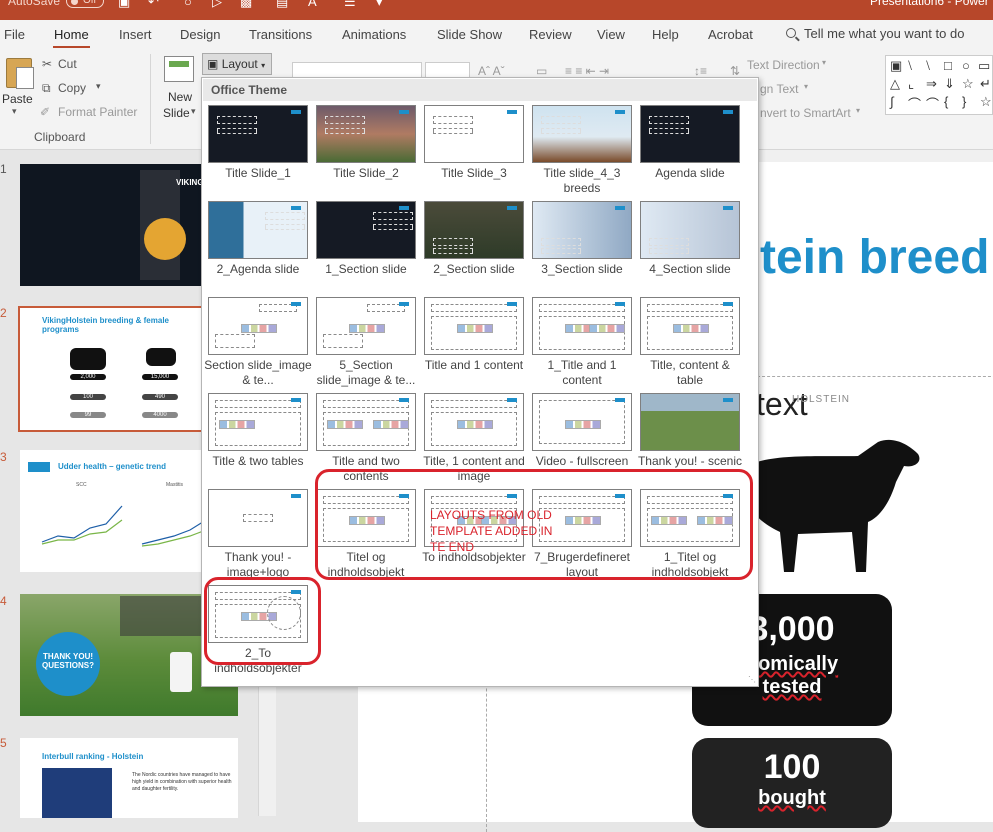  I want to click on convert-smartart-dropdown-icon: ▾, so click(858, 110).